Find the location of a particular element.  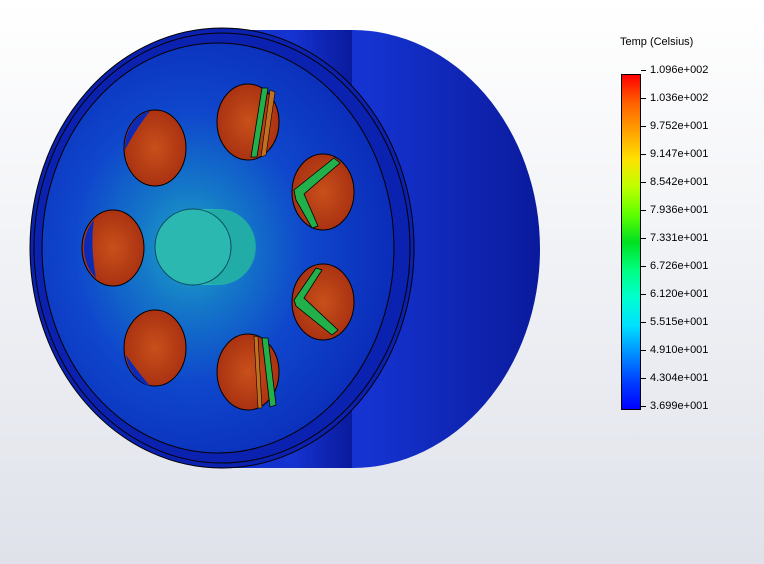

legend-label: 5.515e+001 is located at coordinates (679, 322).